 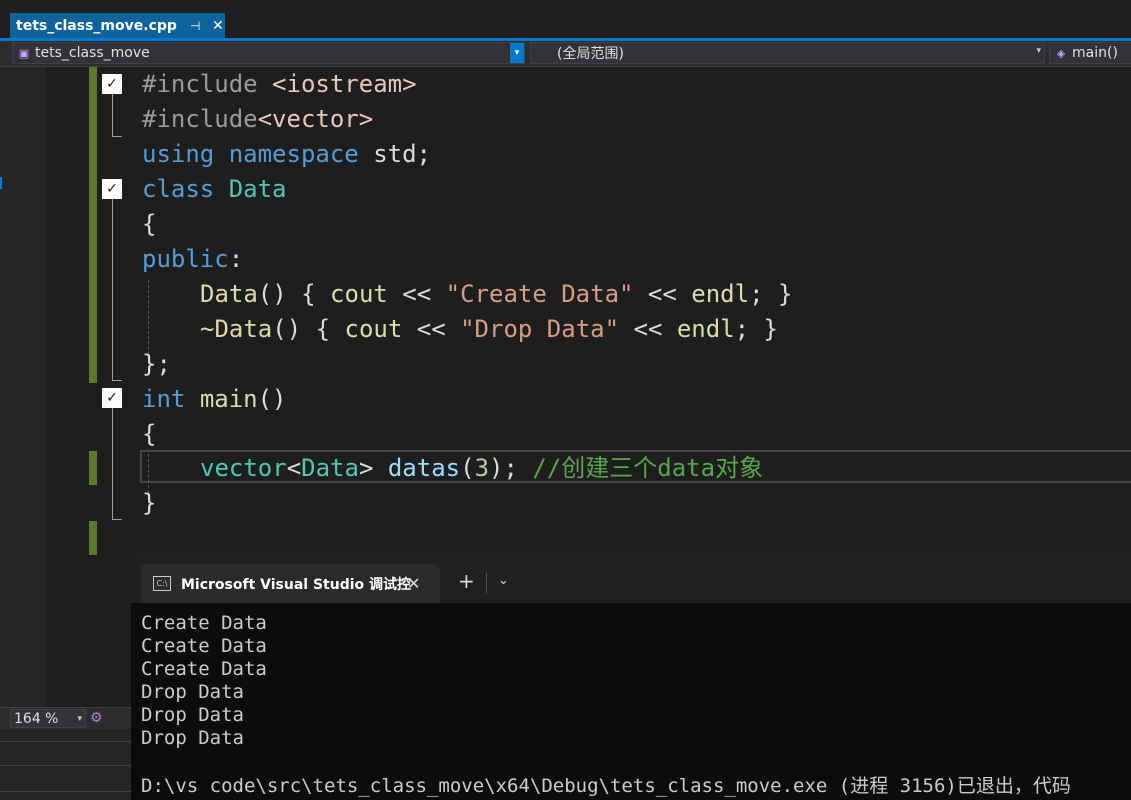 What do you see at coordinates (294, 468) in the screenshot?
I see `code-text: <` at bounding box center [294, 468].